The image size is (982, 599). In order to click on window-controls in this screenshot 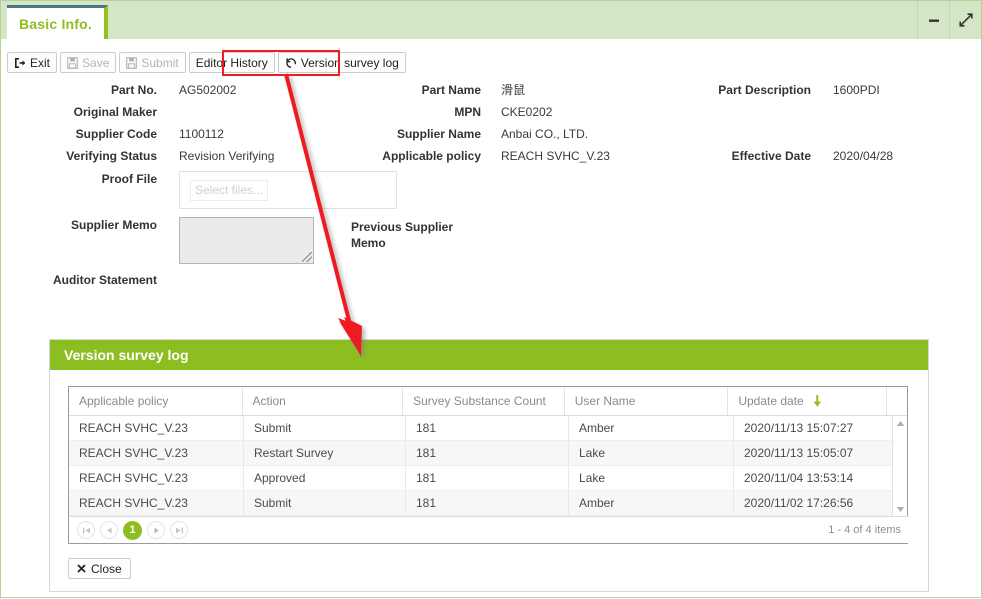, I will do `click(949, 20)`.